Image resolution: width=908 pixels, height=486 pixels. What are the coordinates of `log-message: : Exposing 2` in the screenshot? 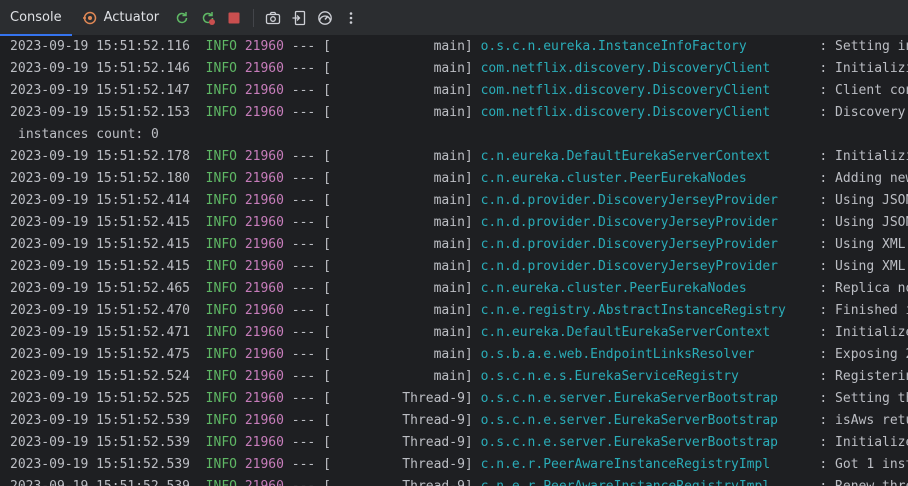 It's located at (863, 354).